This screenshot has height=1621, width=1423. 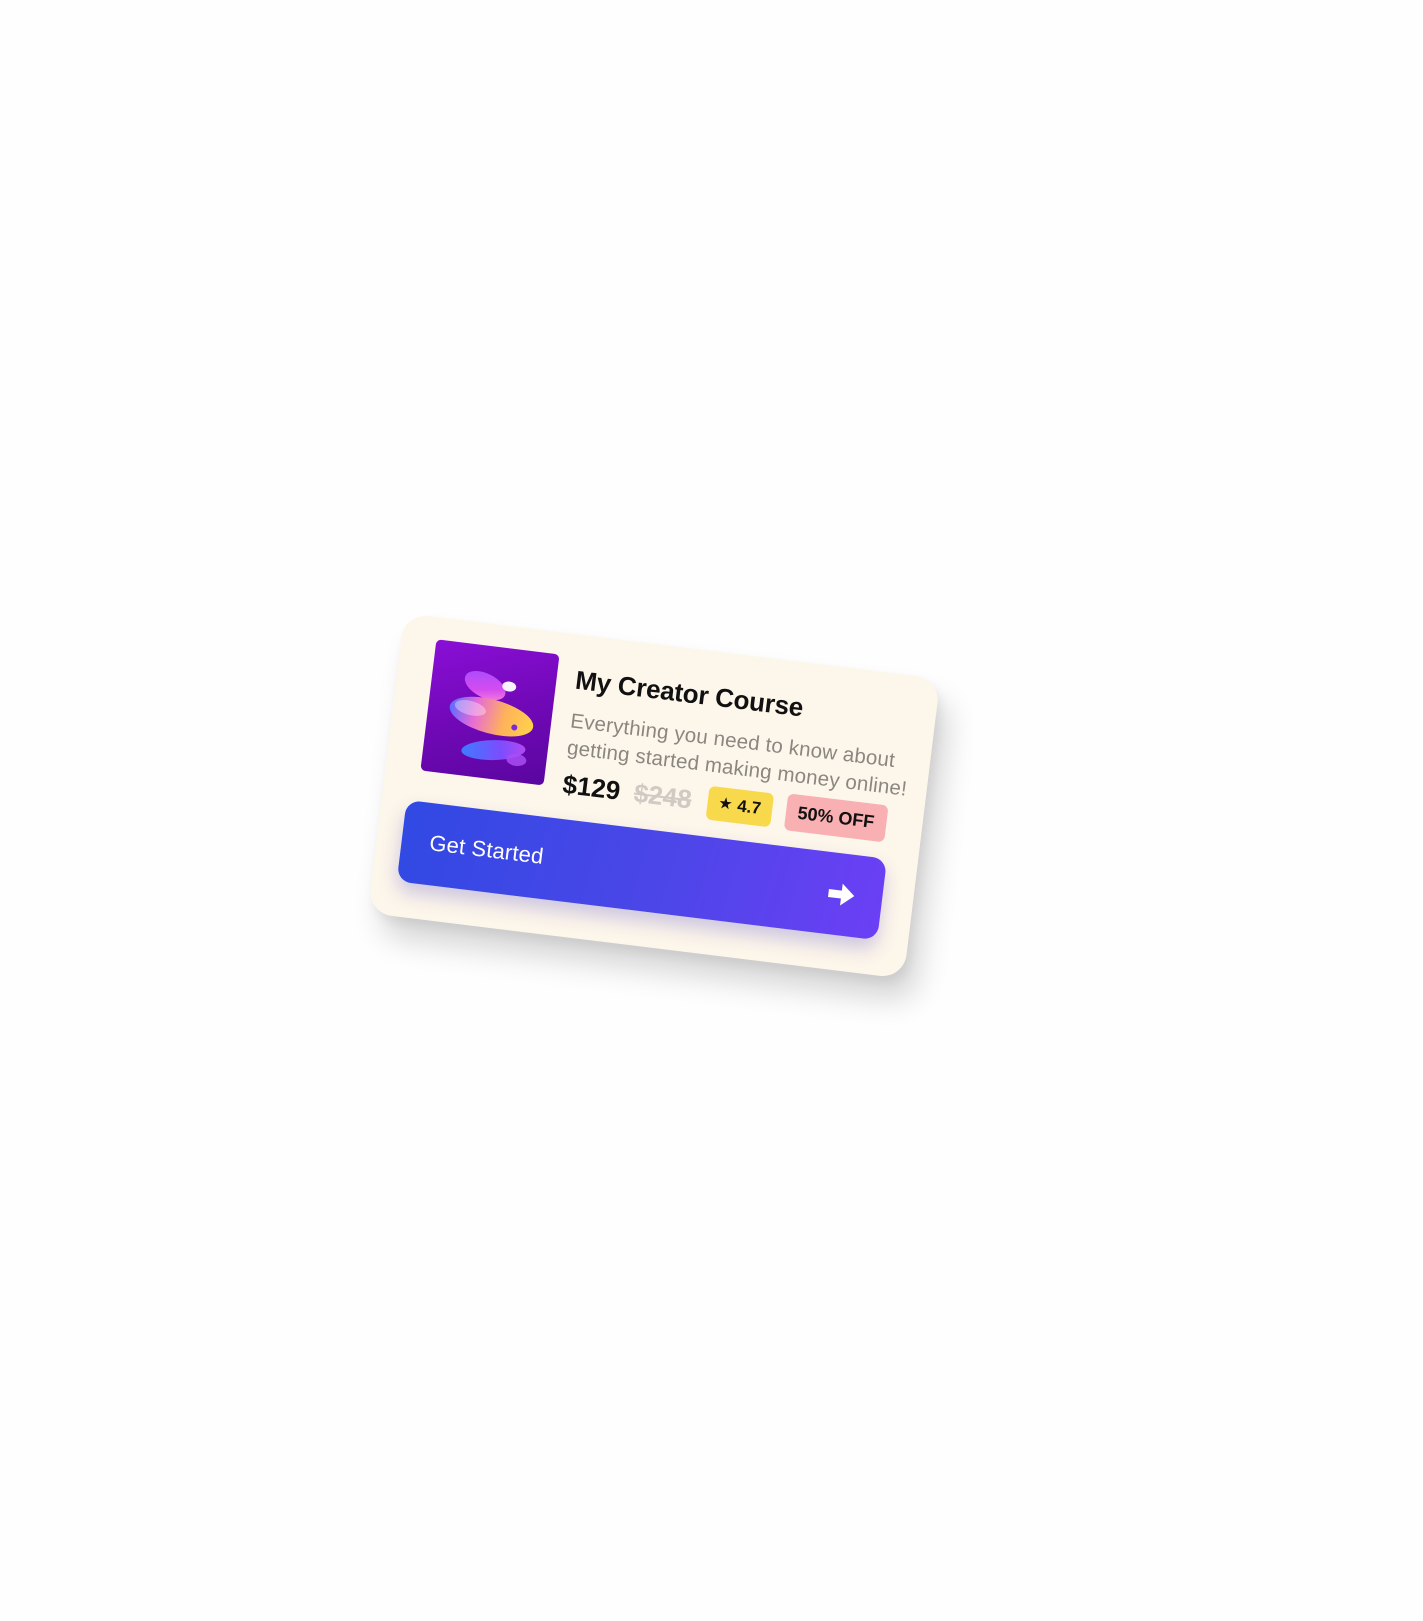 I want to click on rating-badge: ★ 4.7, so click(x=739, y=806).